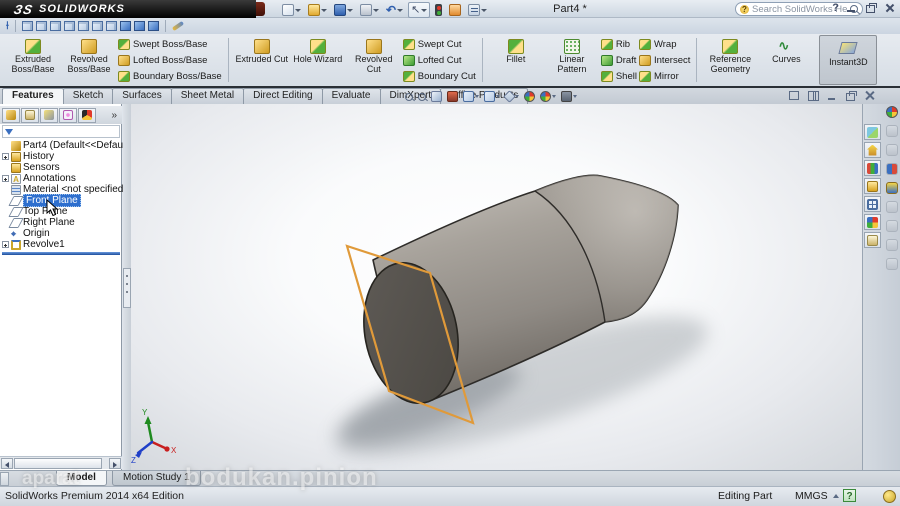  I want to click on splitter-handle, so click(127, 288).